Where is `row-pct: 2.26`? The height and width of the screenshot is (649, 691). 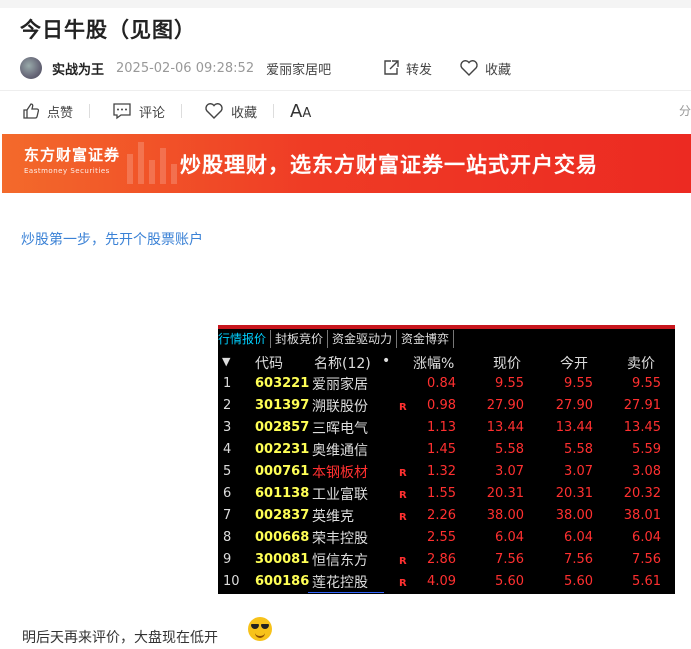
row-pct: 2.26 is located at coordinates (441, 515).